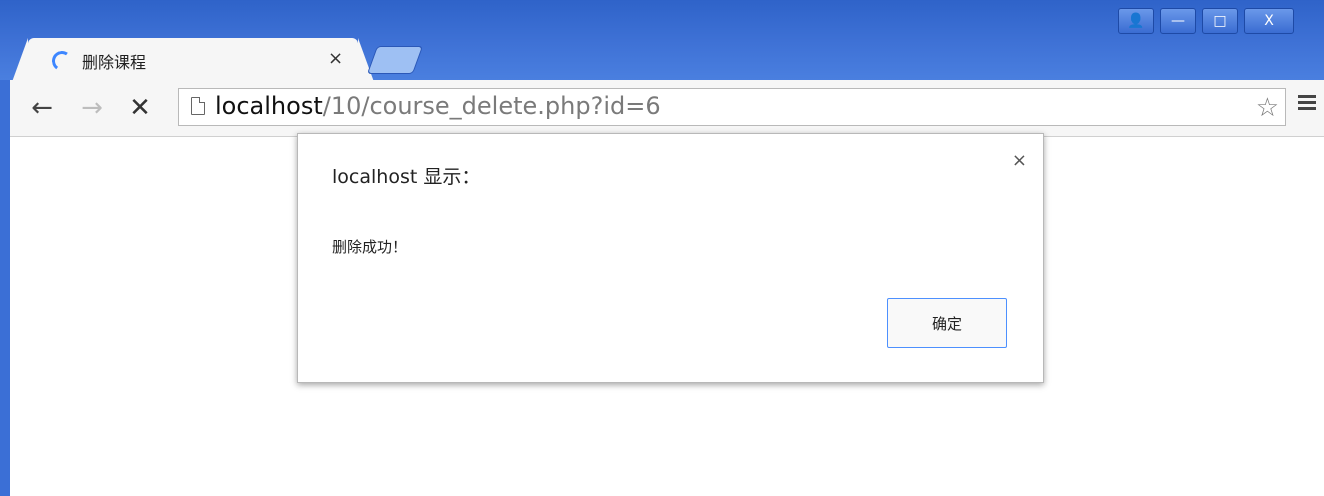  What do you see at coordinates (114, 62) in the screenshot?
I see `tab-title: 删除课程` at bounding box center [114, 62].